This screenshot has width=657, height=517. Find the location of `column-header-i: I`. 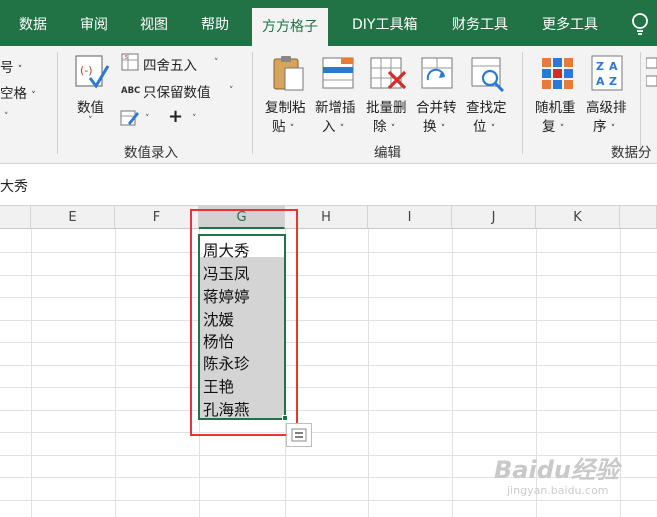

column-header-i: I is located at coordinates (410, 217).